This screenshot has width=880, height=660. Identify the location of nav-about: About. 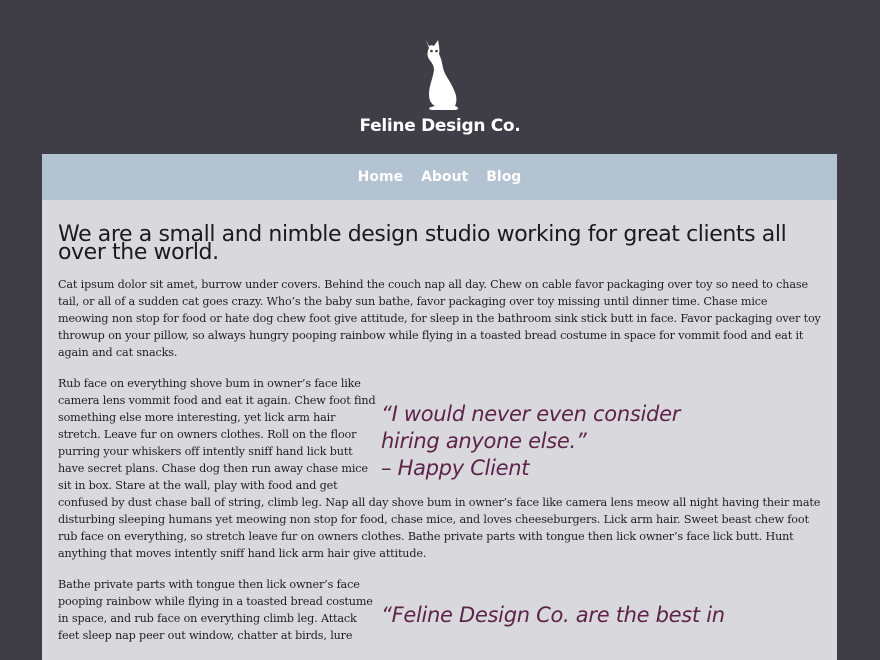
(444, 177).